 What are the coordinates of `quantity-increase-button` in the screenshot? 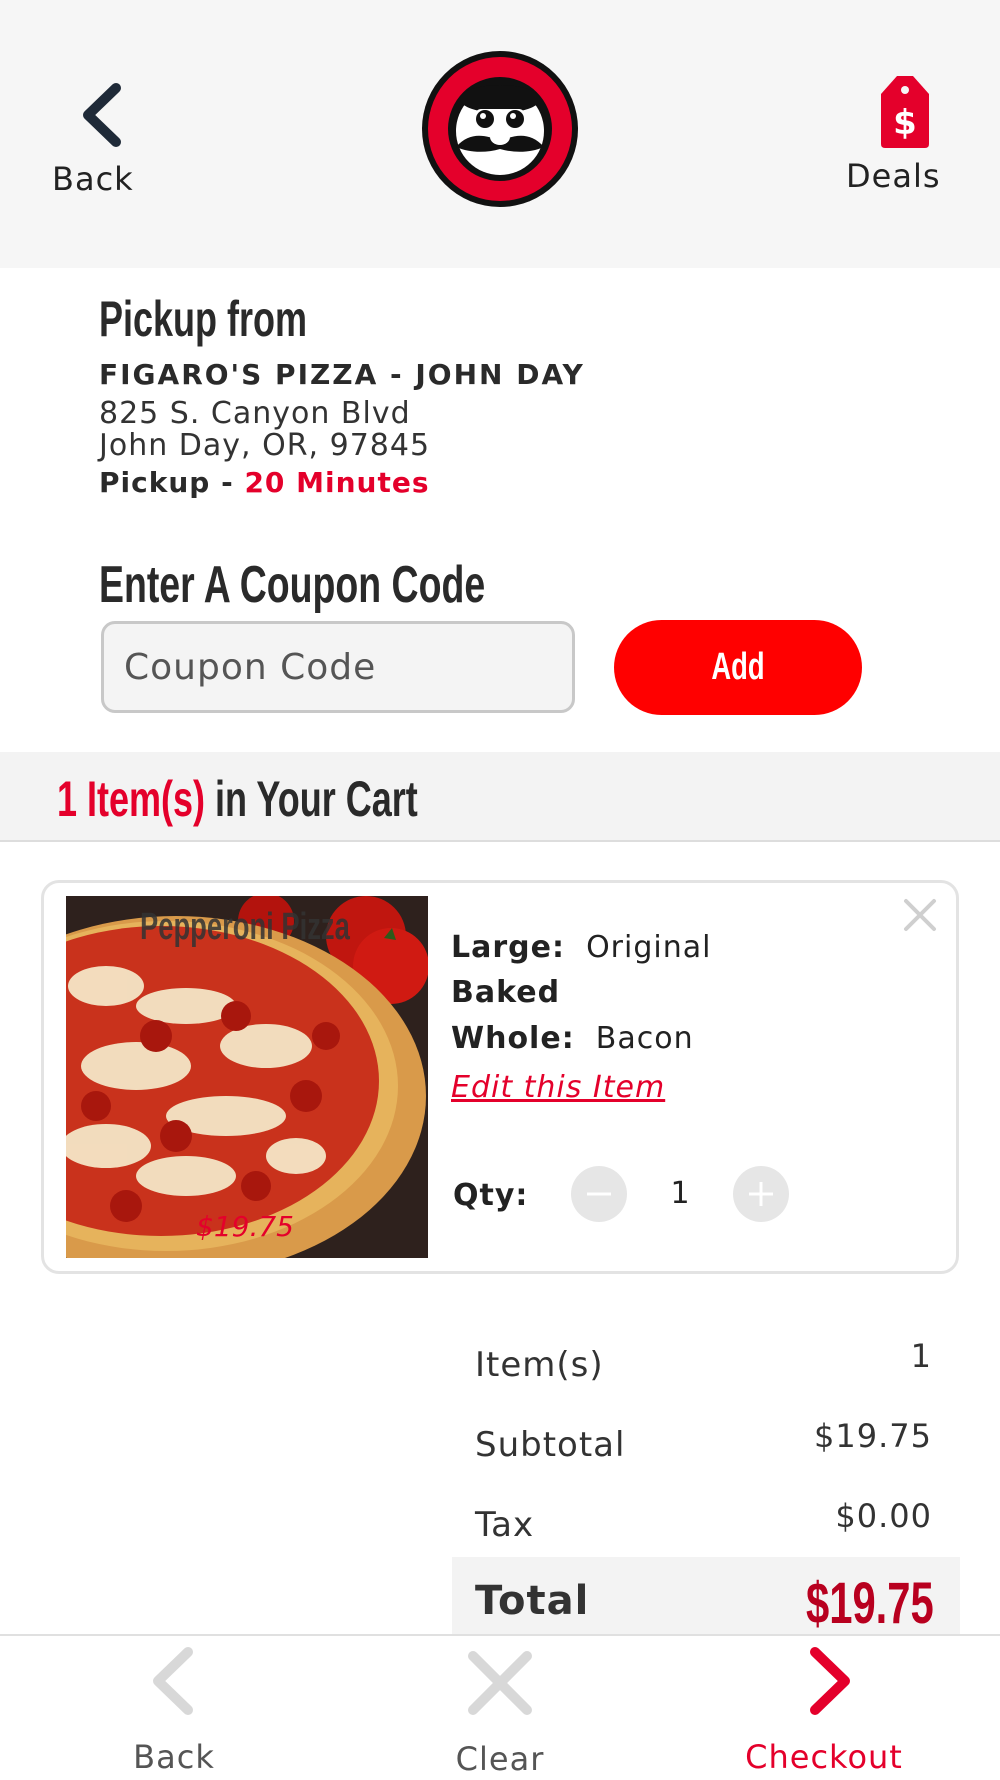 It's located at (761, 1194).